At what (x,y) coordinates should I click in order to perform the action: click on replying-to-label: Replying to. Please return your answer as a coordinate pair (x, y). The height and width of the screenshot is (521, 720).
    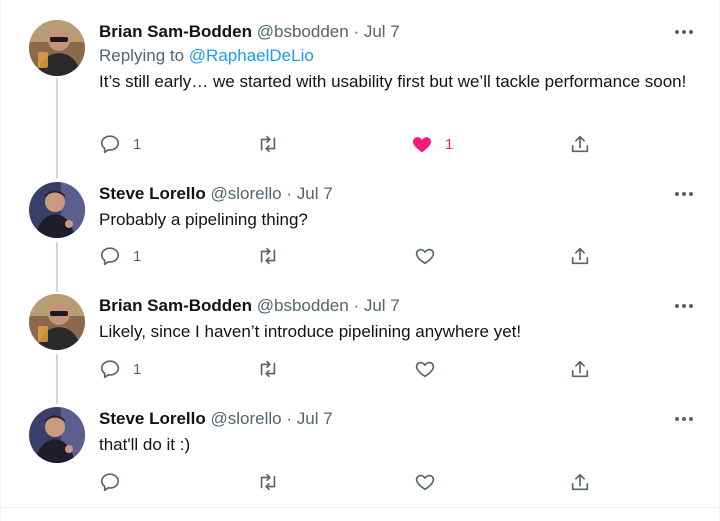
    Looking at the image, I should click on (142, 55).